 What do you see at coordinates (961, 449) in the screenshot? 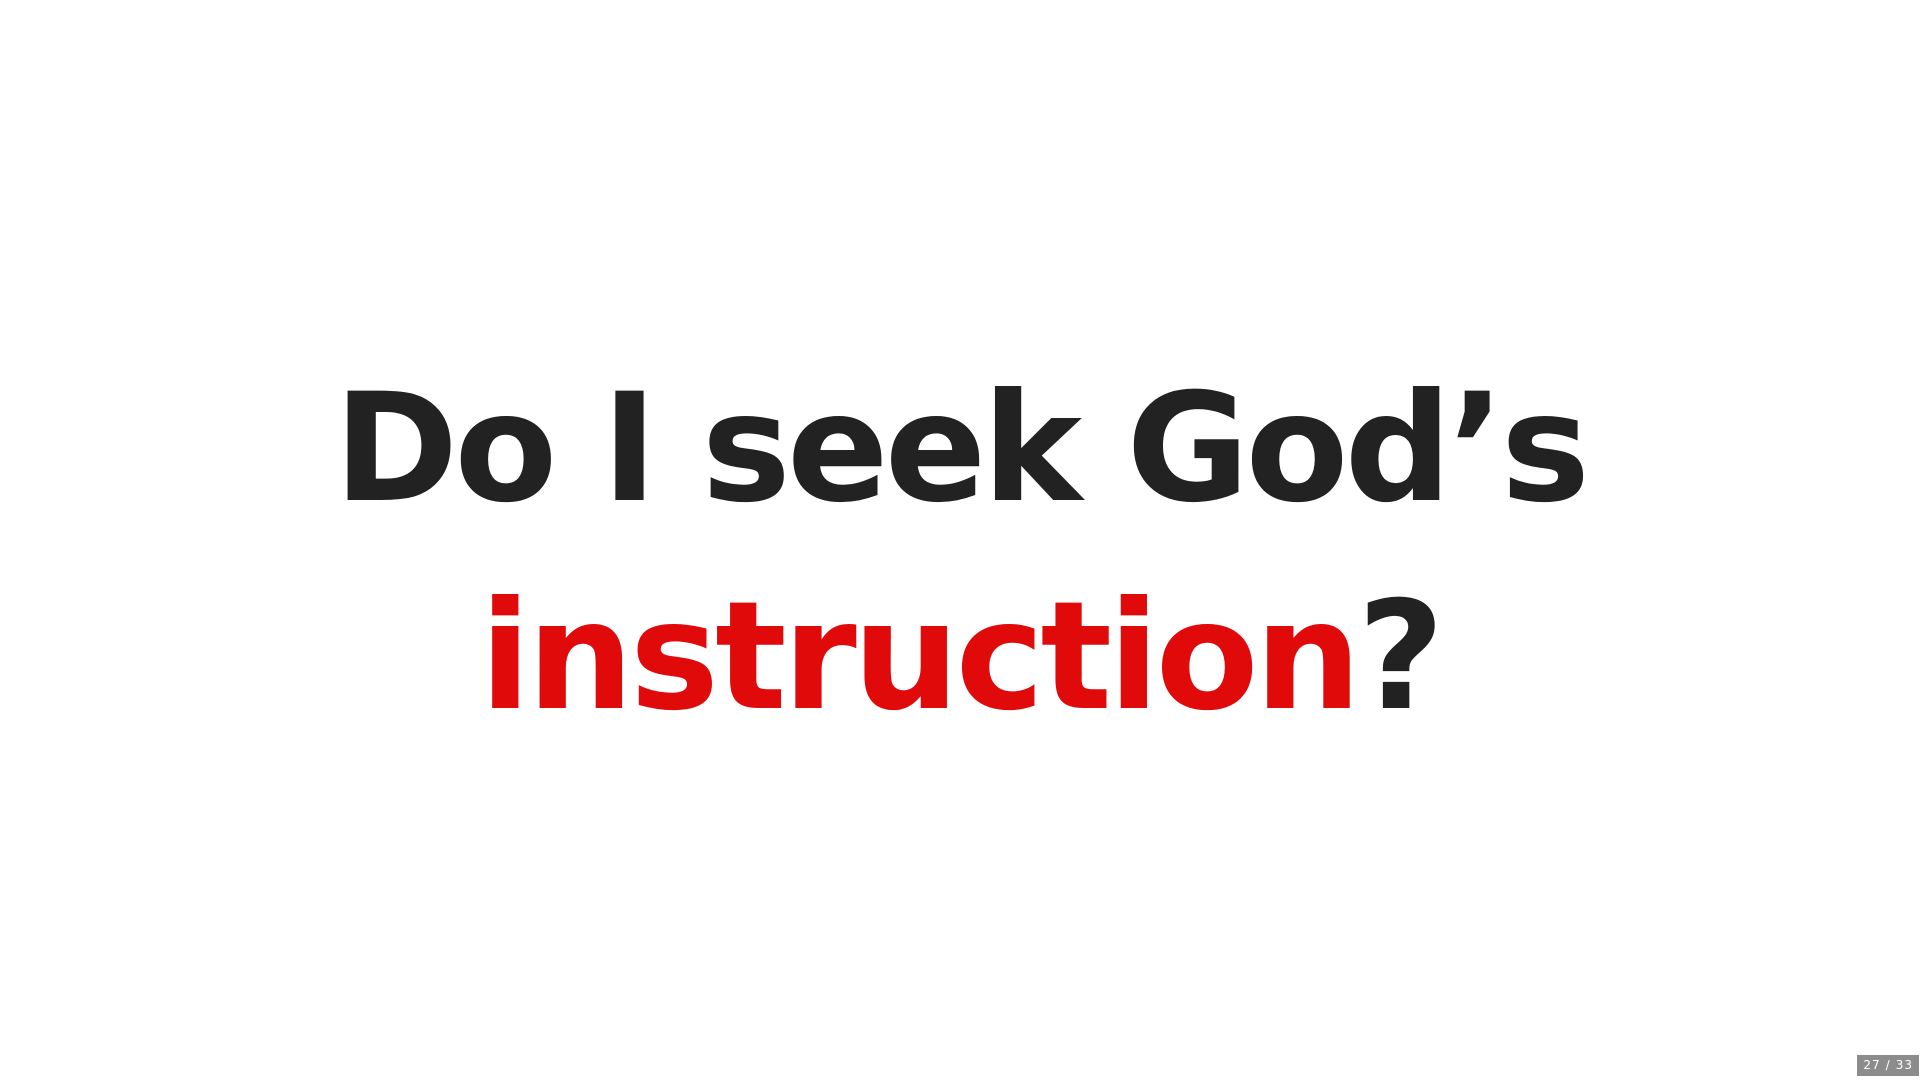
I see `heading-line-1: Do I seek God’s` at bounding box center [961, 449].